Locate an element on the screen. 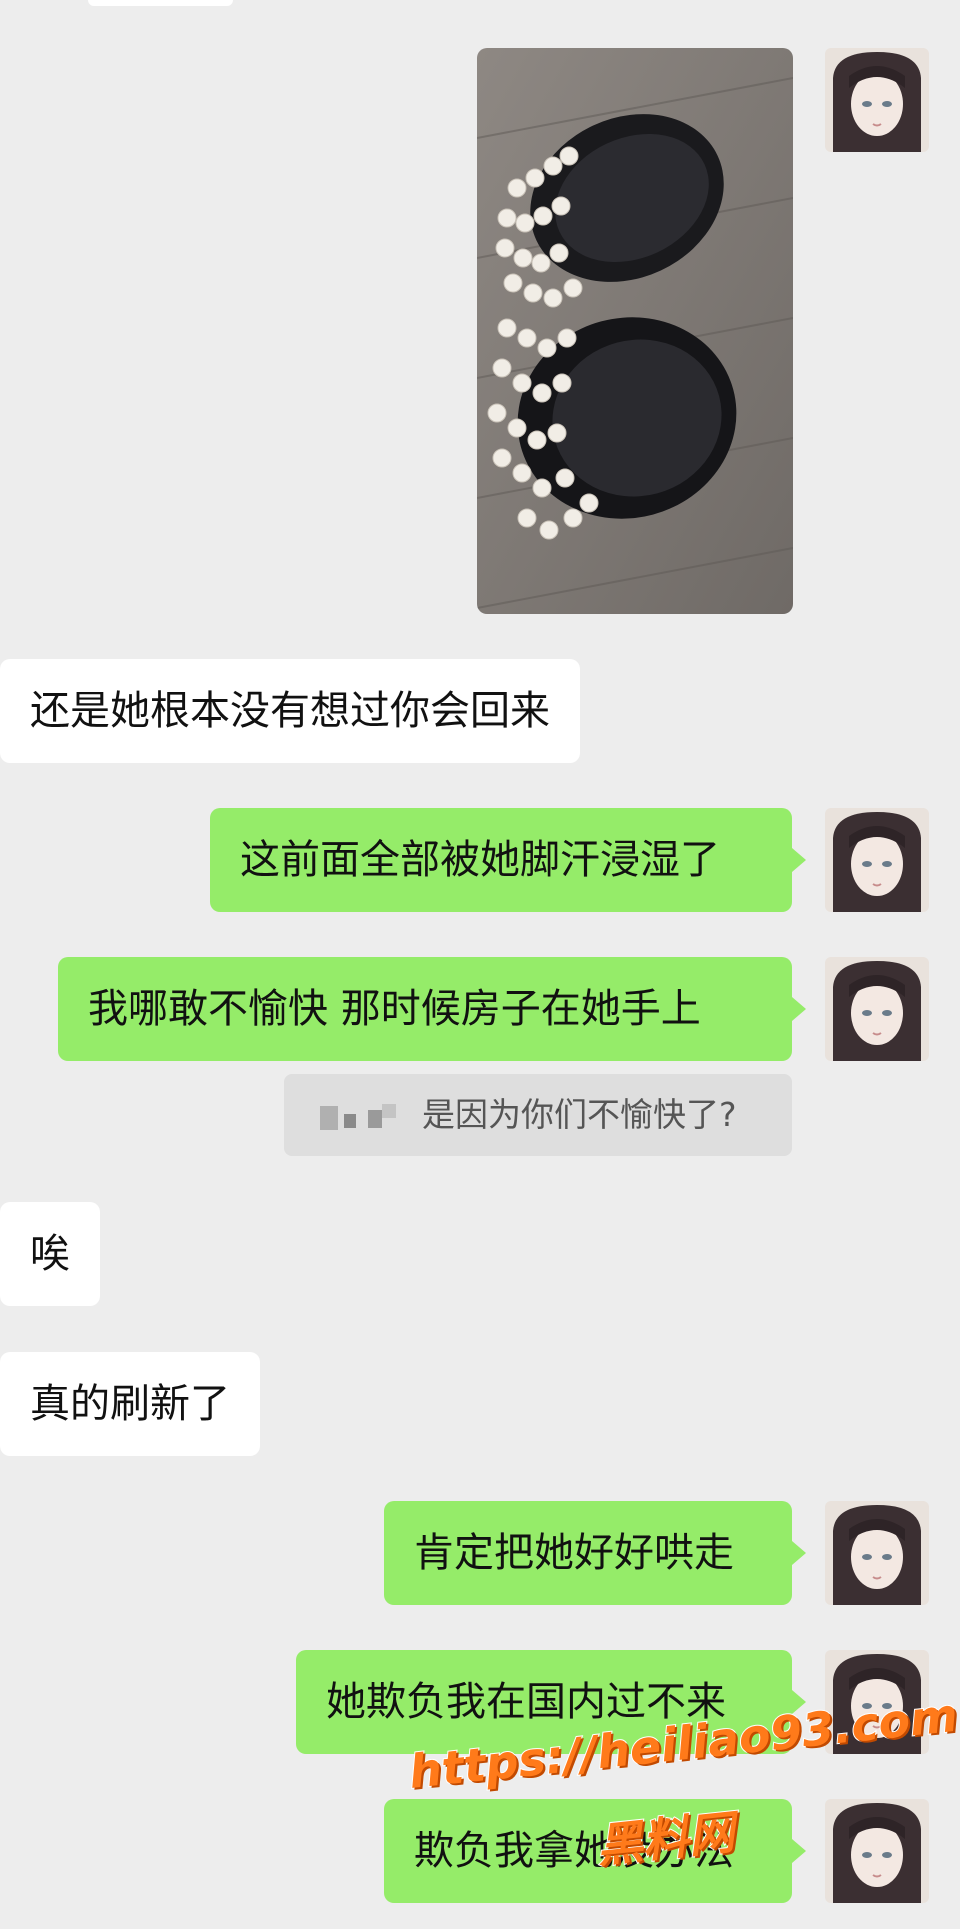 The height and width of the screenshot is (1929, 960). quoted-reply: 是因为你们不愉快了? is located at coordinates (538, 1115).